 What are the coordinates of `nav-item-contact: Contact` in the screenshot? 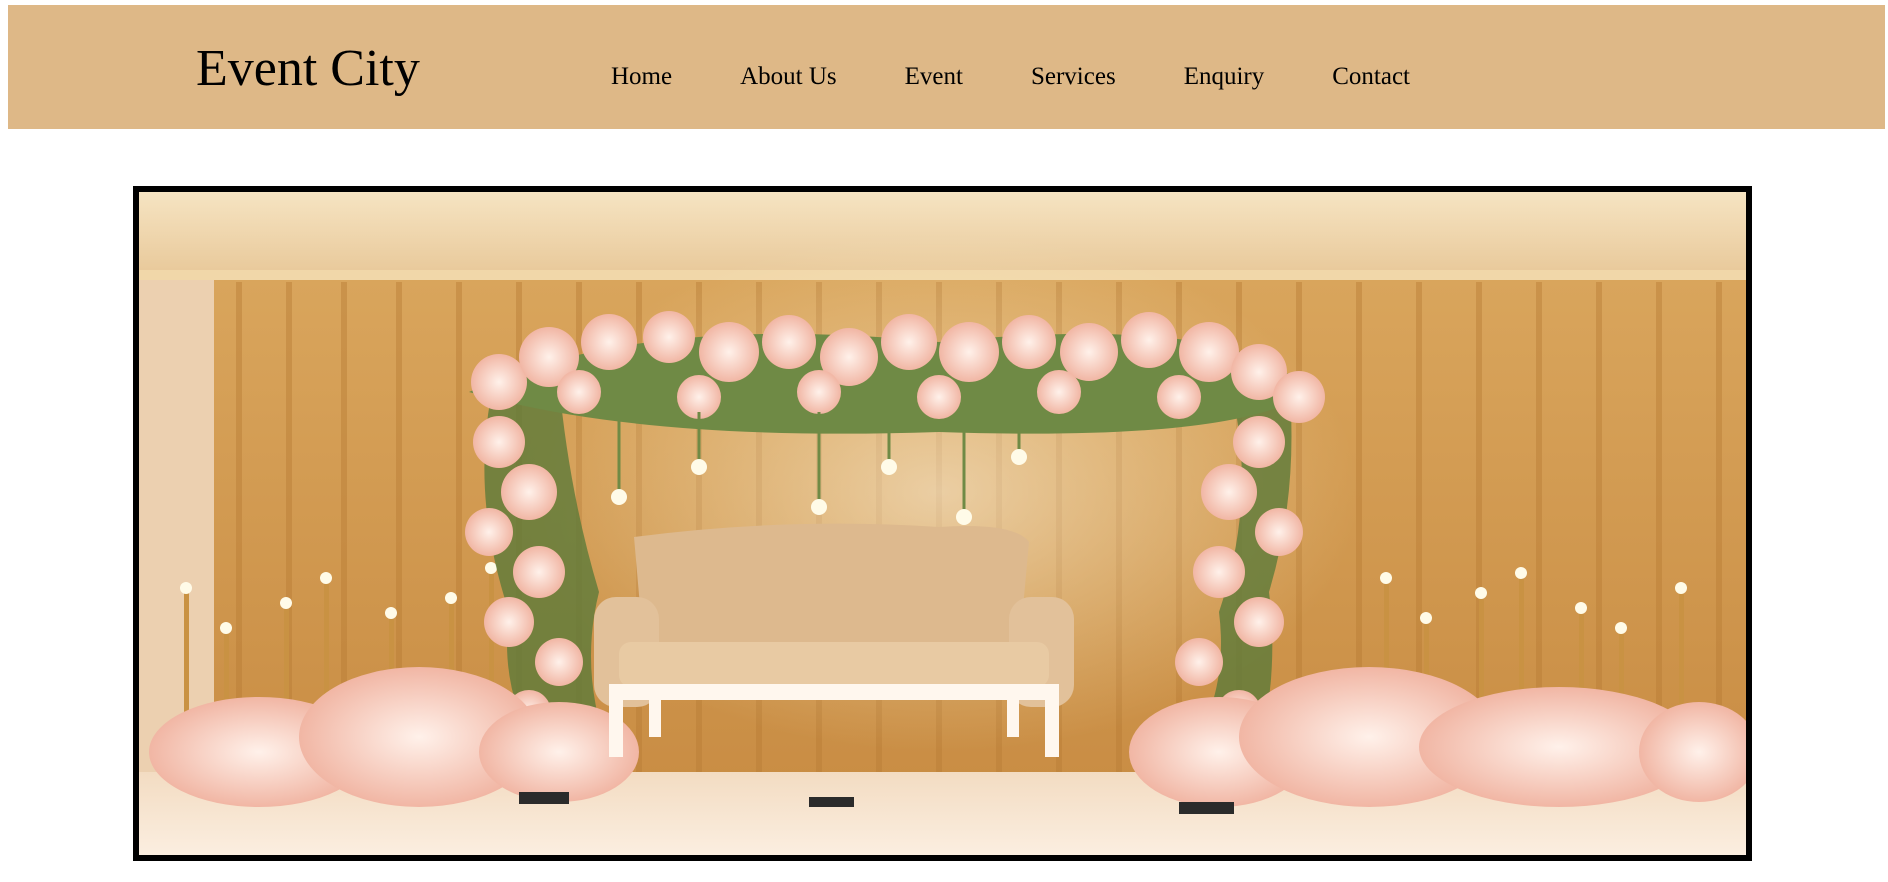 It's located at (1371, 77).